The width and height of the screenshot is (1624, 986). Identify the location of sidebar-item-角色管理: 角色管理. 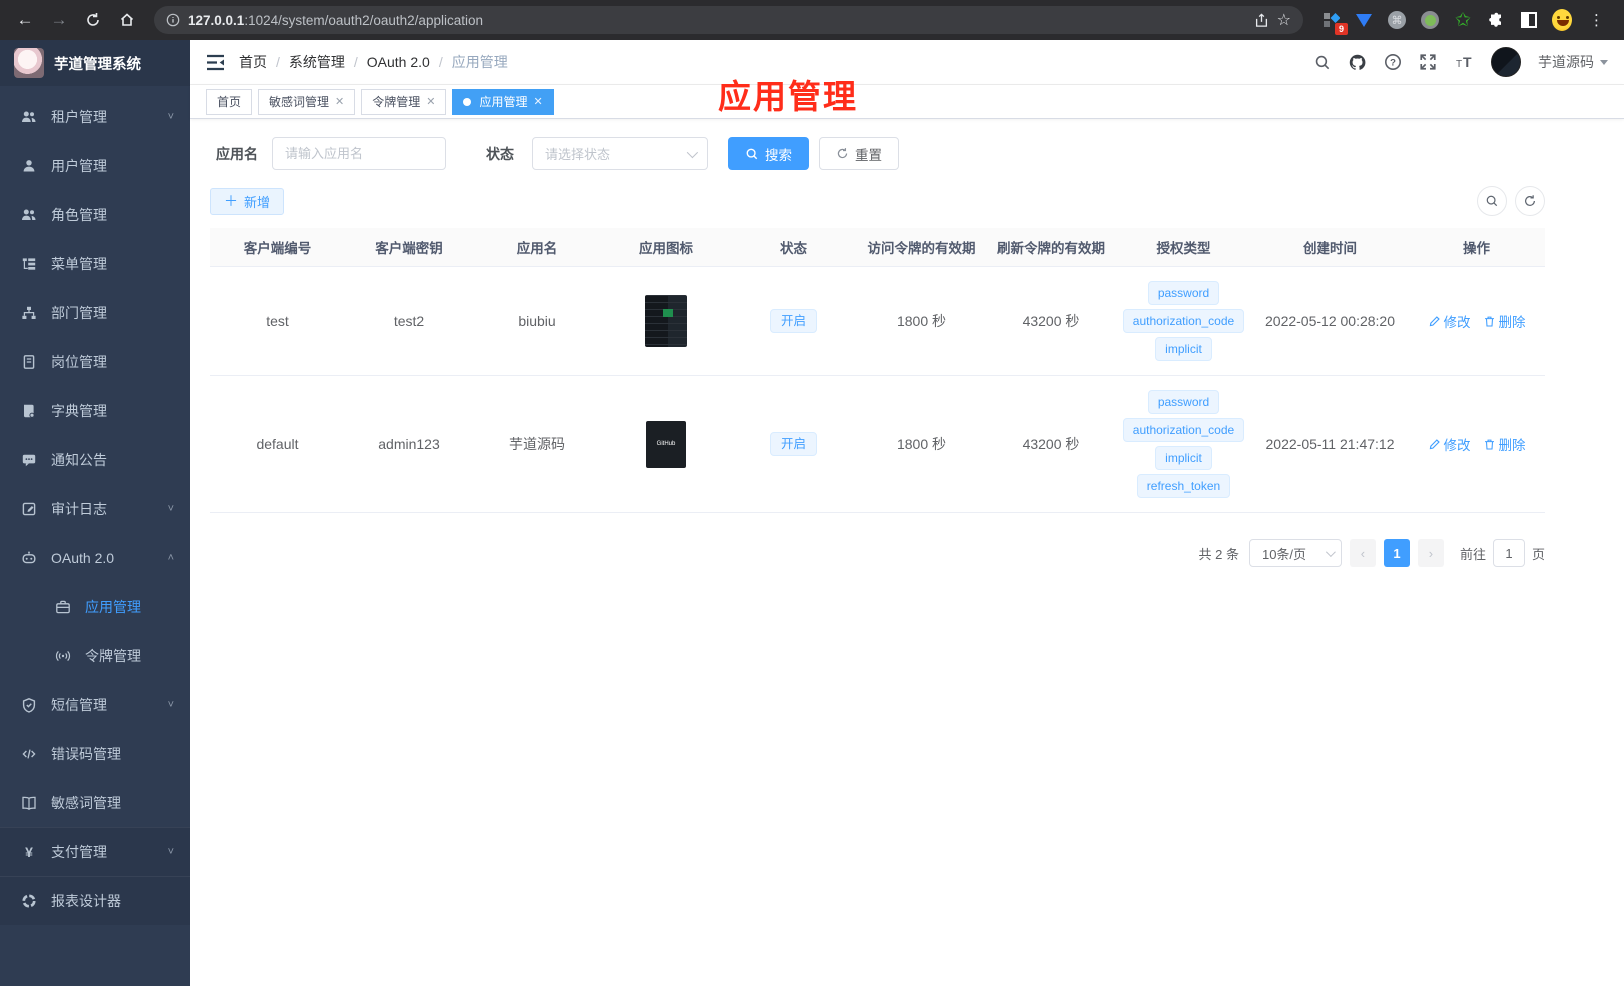
(95, 214).